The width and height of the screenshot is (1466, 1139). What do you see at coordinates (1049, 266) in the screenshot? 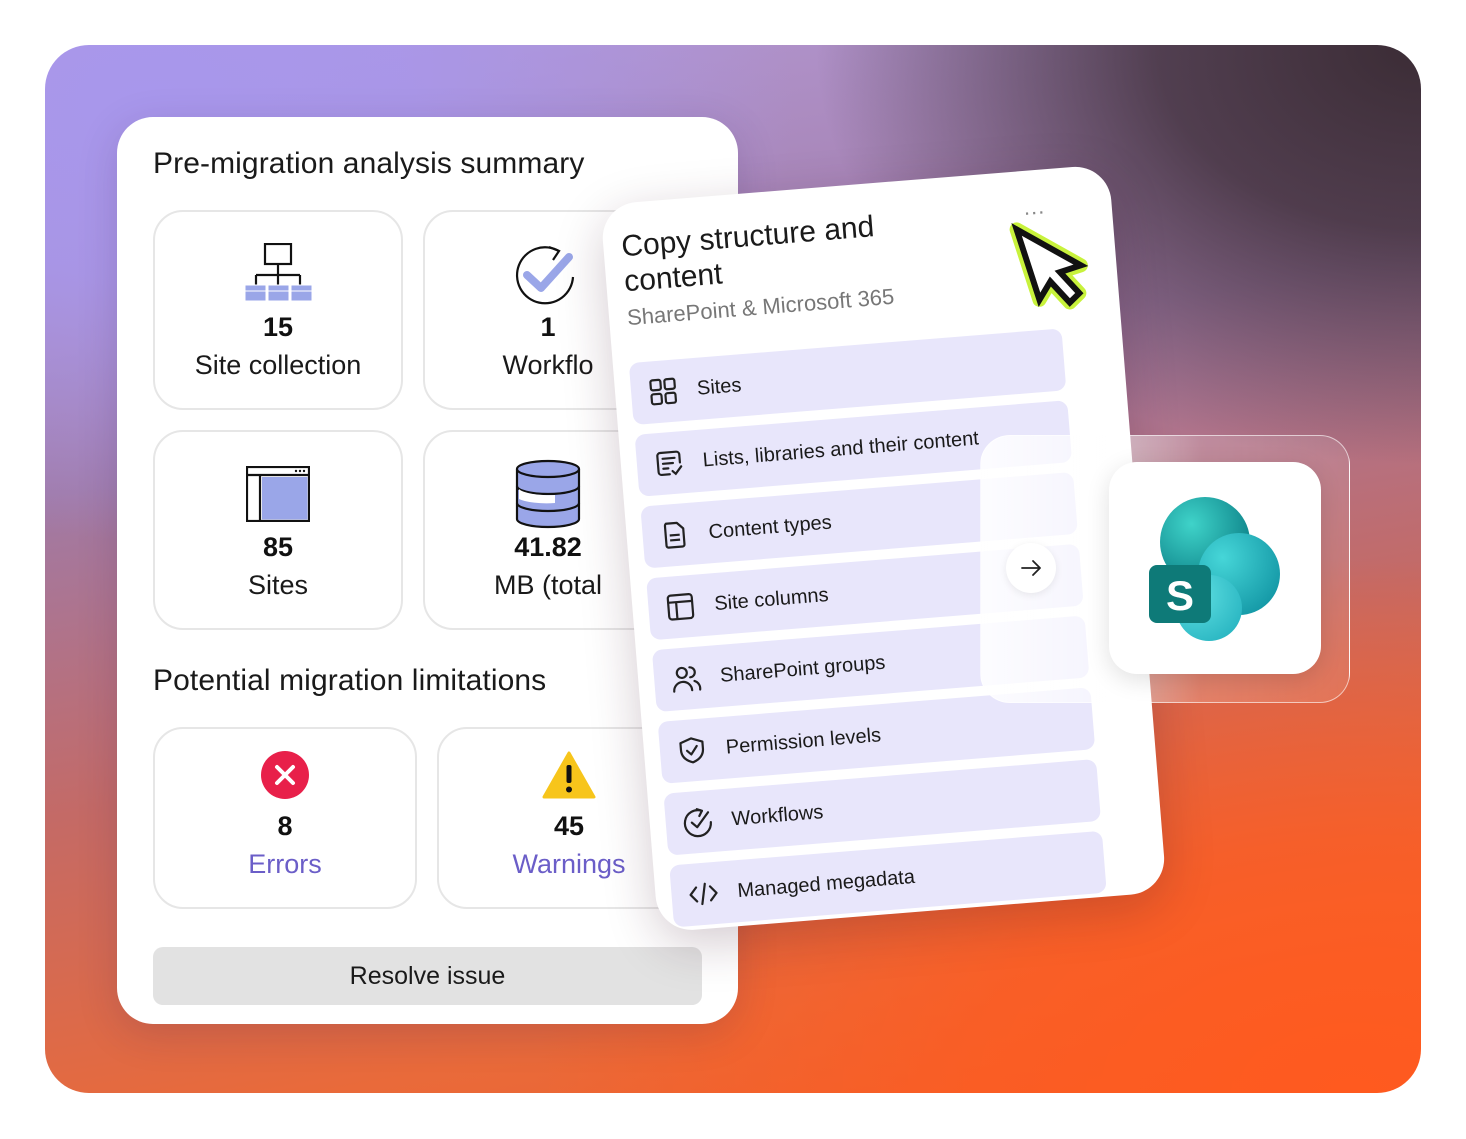
I see `mouse-cursor-icon` at bounding box center [1049, 266].